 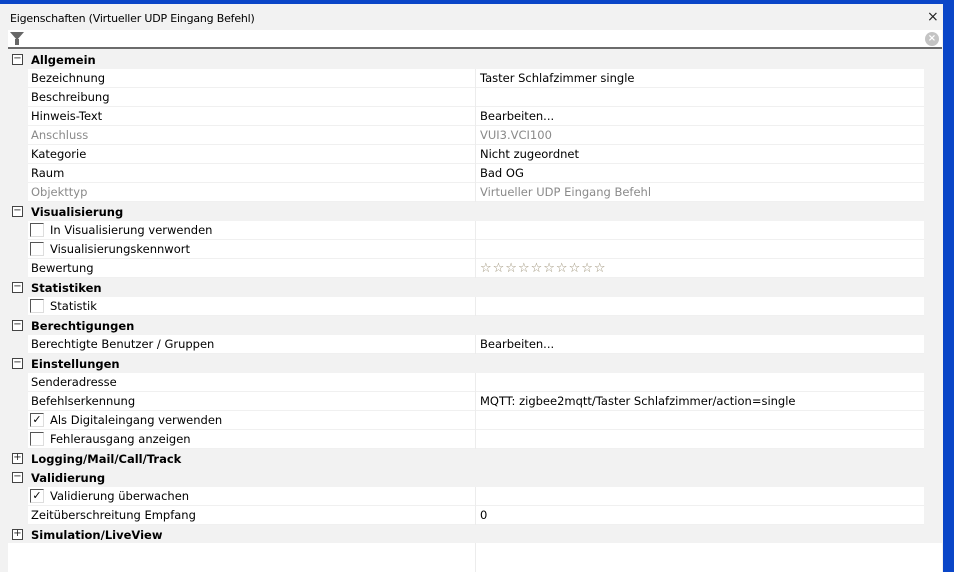 What do you see at coordinates (699, 192) in the screenshot?
I see `property-value: Virtueller UDP Eingang Befehl` at bounding box center [699, 192].